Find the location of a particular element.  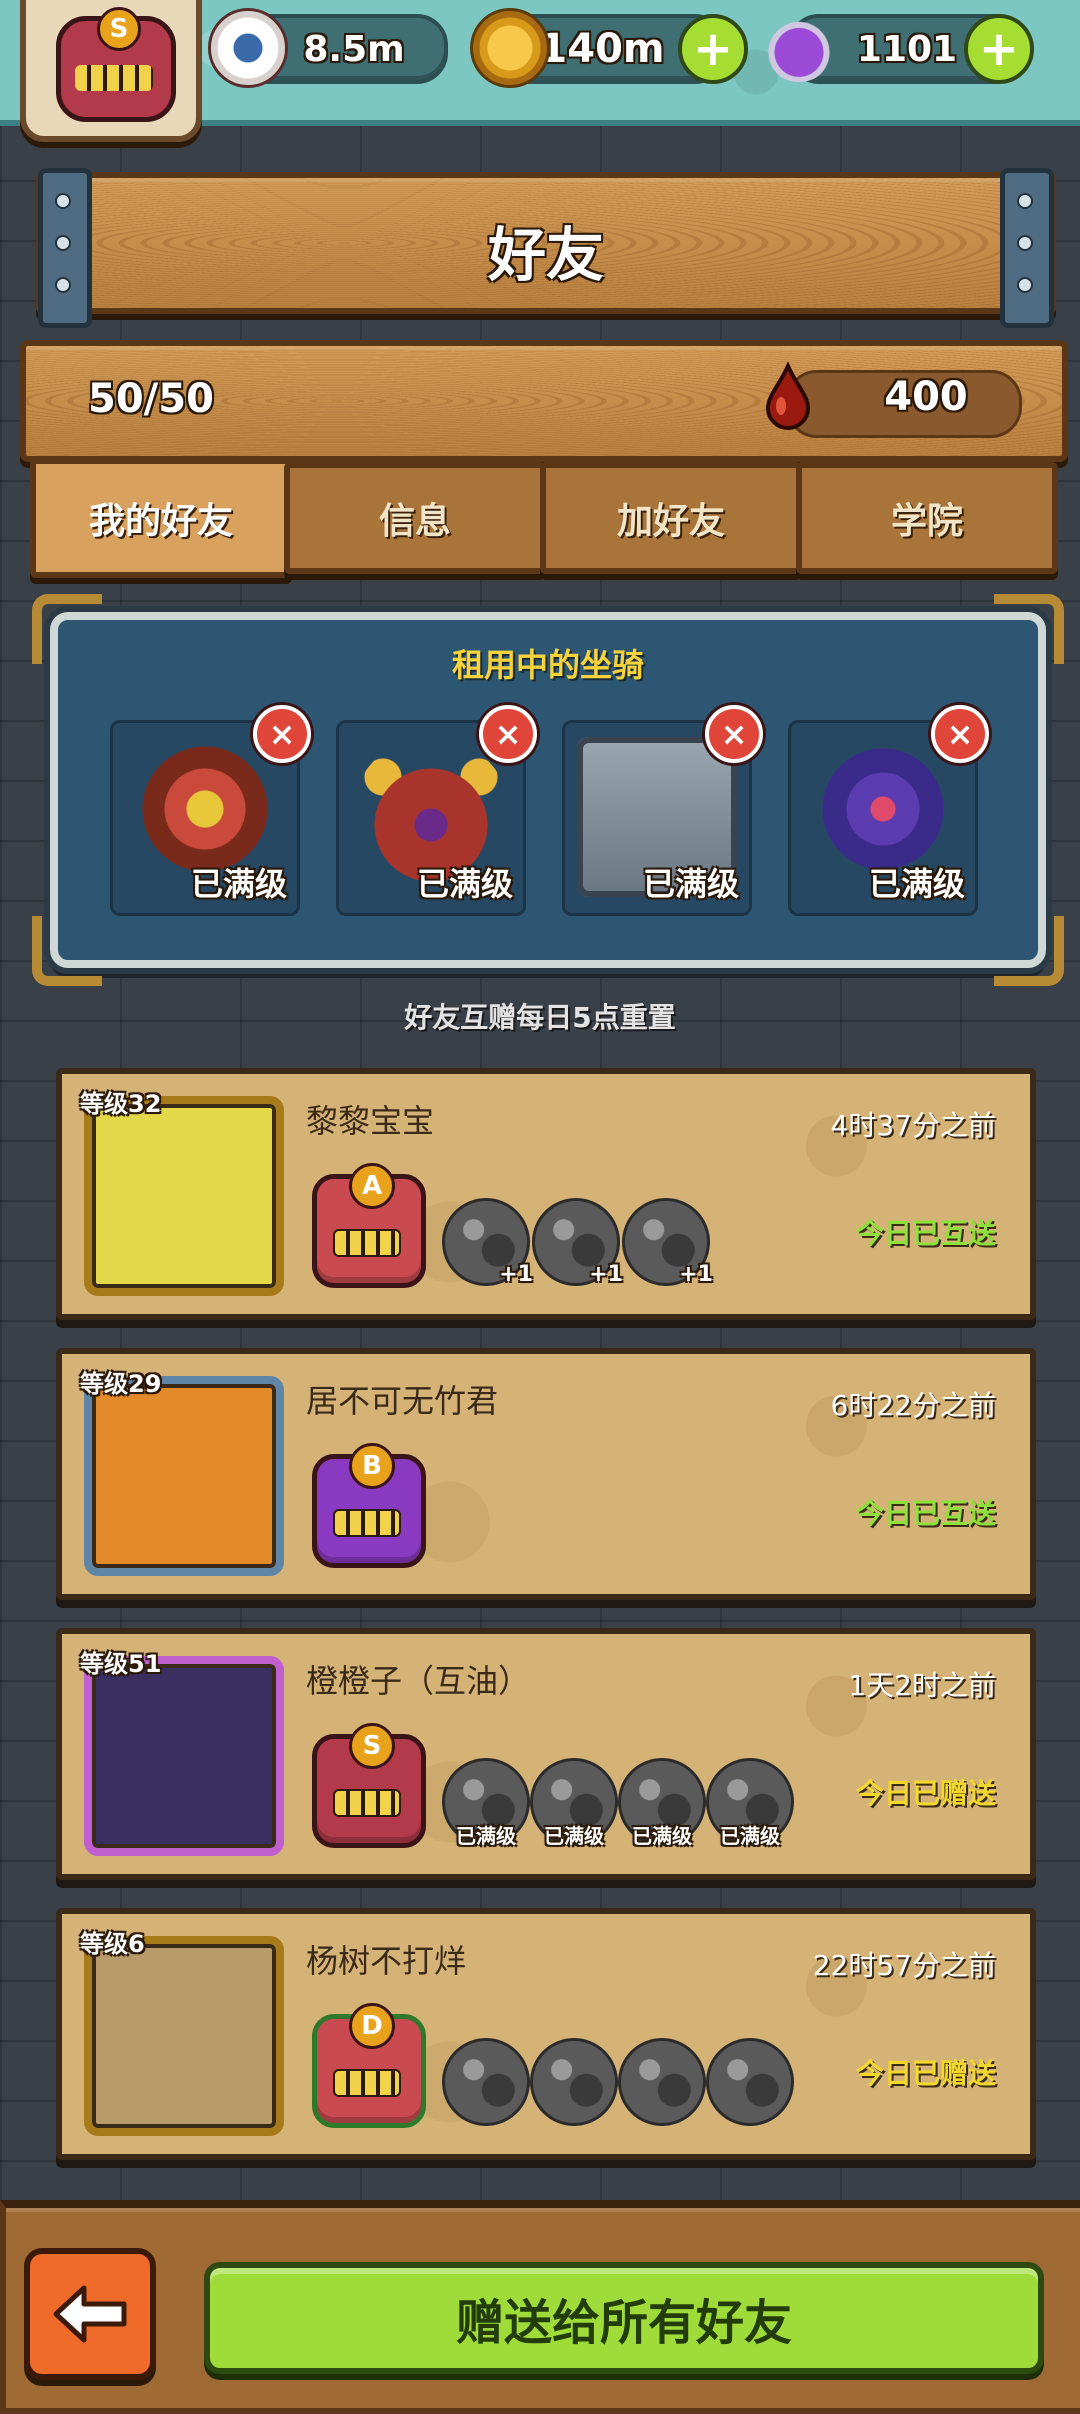

last-seen-time: 22时57分之前 is located at coordinates (904, 1965).